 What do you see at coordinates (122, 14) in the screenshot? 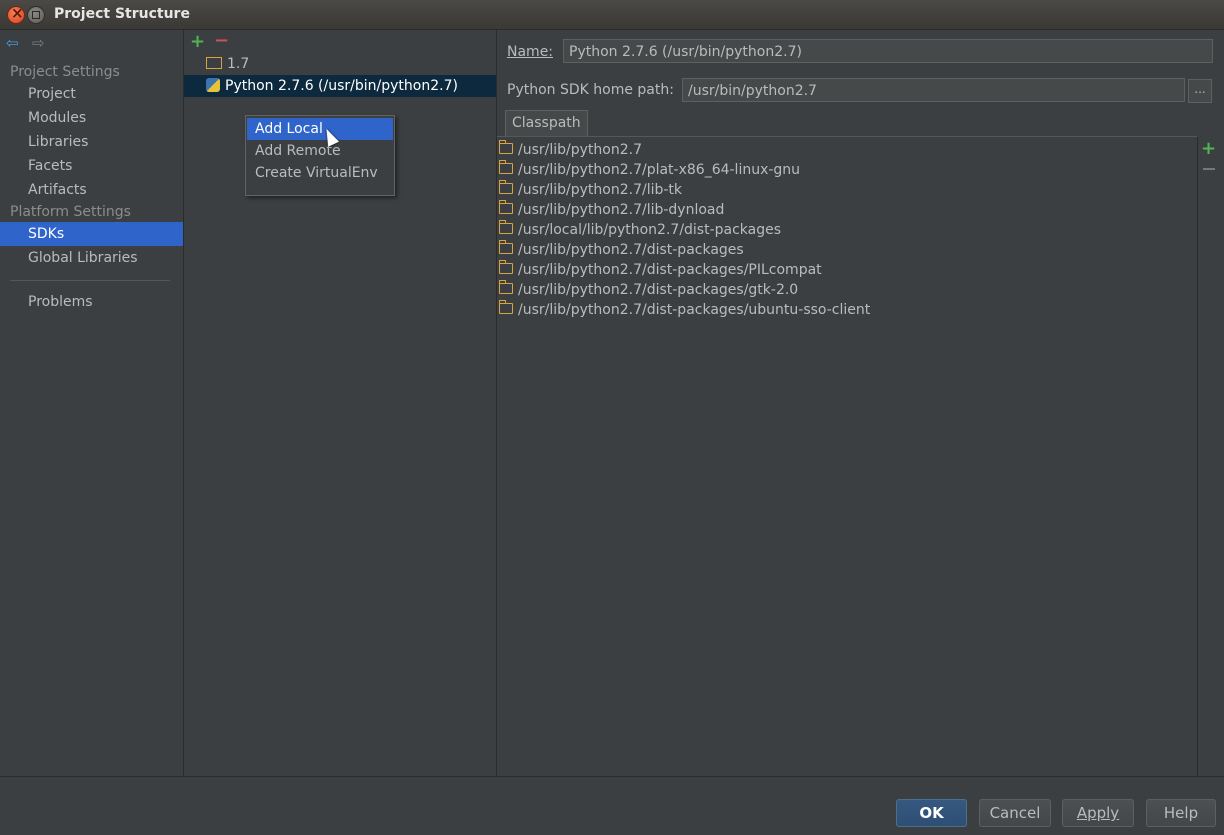
I see `window-title: Project Structure` at bounding box center [122, 14].